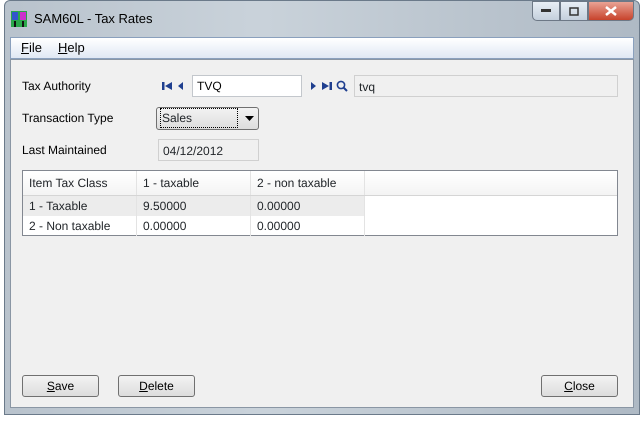 The image size is (644, 421). I want to click on window-title: SAM60L - Tax Rates, so click(93, 19).